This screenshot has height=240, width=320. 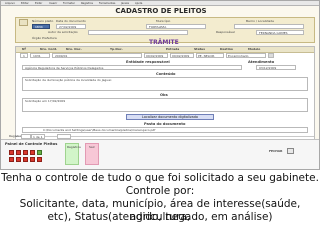 What do you see at coordinates (160, 191) in the screenshot?
I see `caption-line-2: Controle por:` at bounding box center [160, 191].